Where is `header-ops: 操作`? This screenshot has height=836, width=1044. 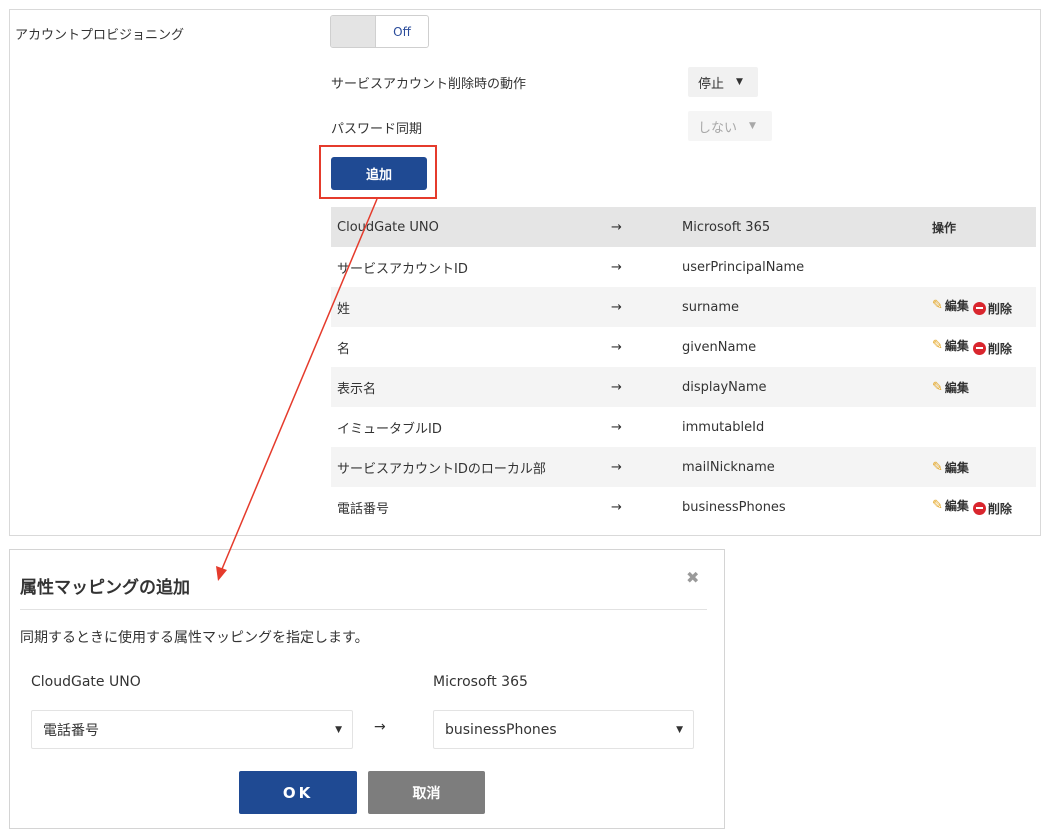 header-ops: 操作 is located at coordinates (984, 227).